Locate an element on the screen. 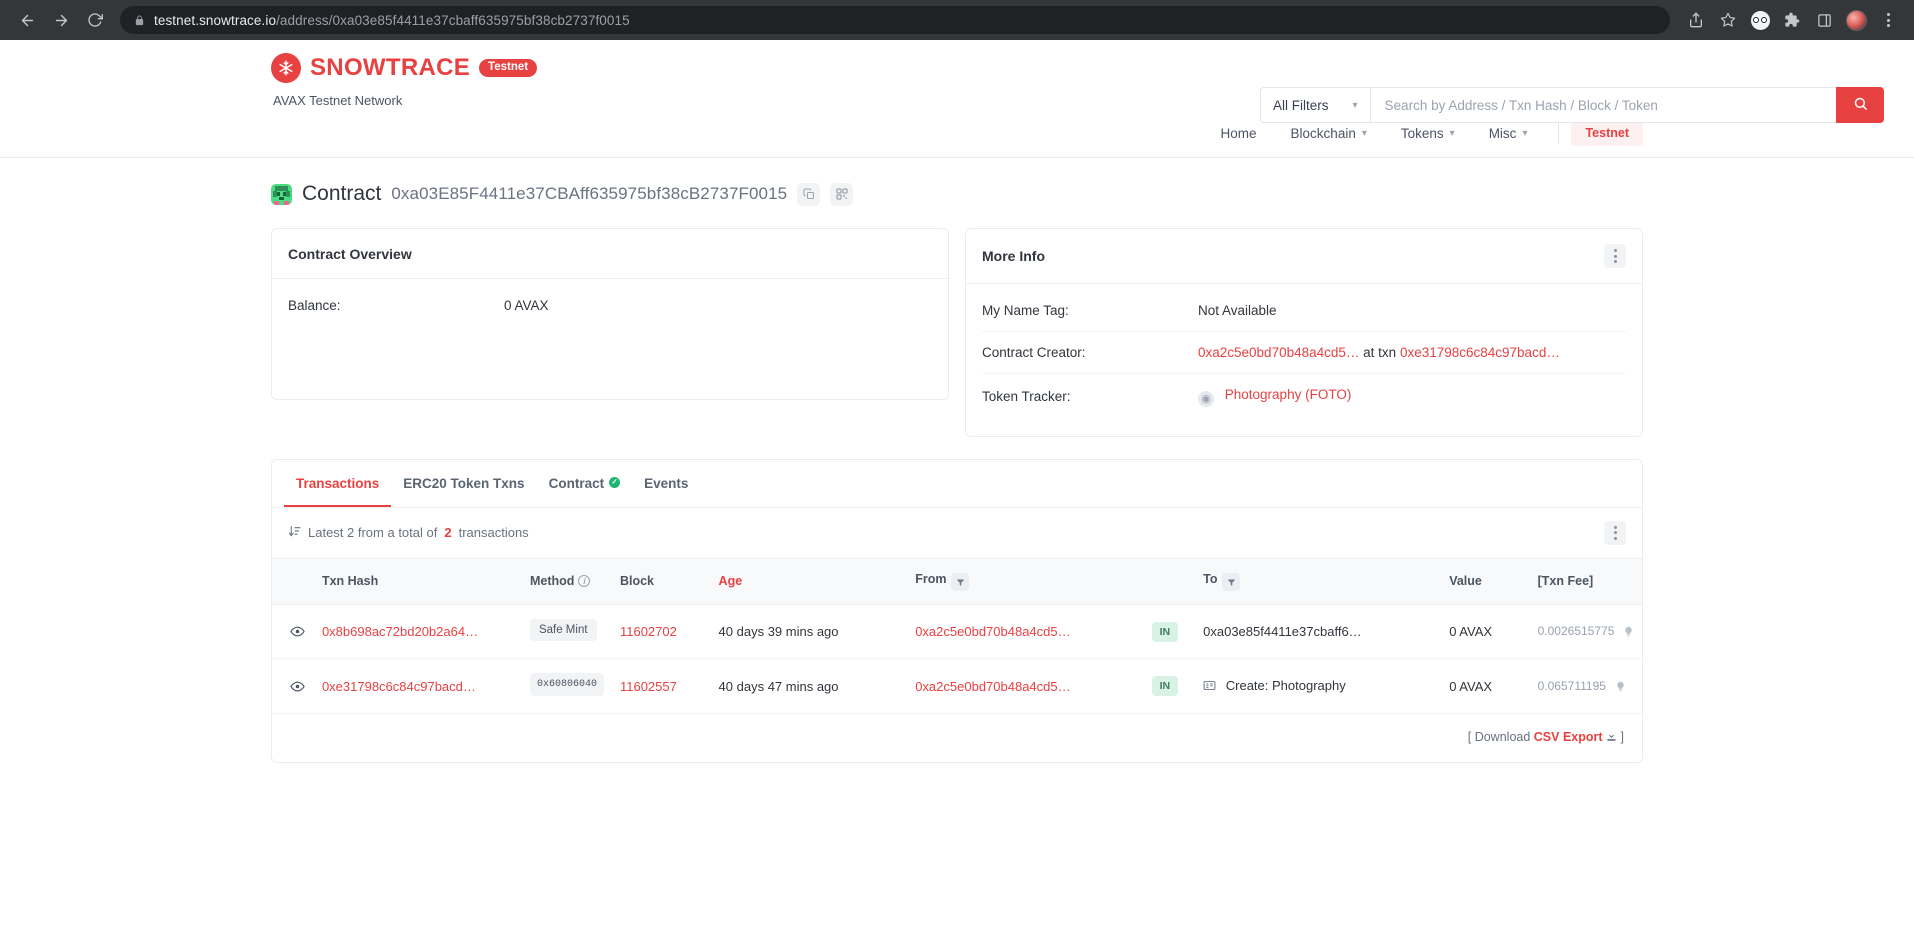  nav-item-home: Home is located at coordinates (1239, 133).